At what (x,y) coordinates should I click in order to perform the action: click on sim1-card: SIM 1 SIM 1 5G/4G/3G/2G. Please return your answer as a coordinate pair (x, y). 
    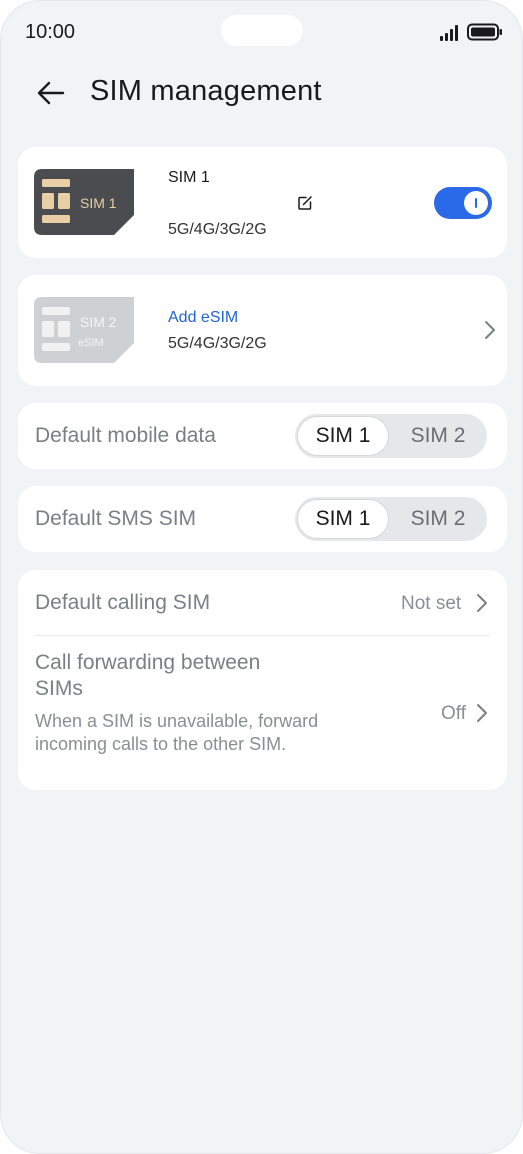
    Looking at the image, I should click on (262, 202).